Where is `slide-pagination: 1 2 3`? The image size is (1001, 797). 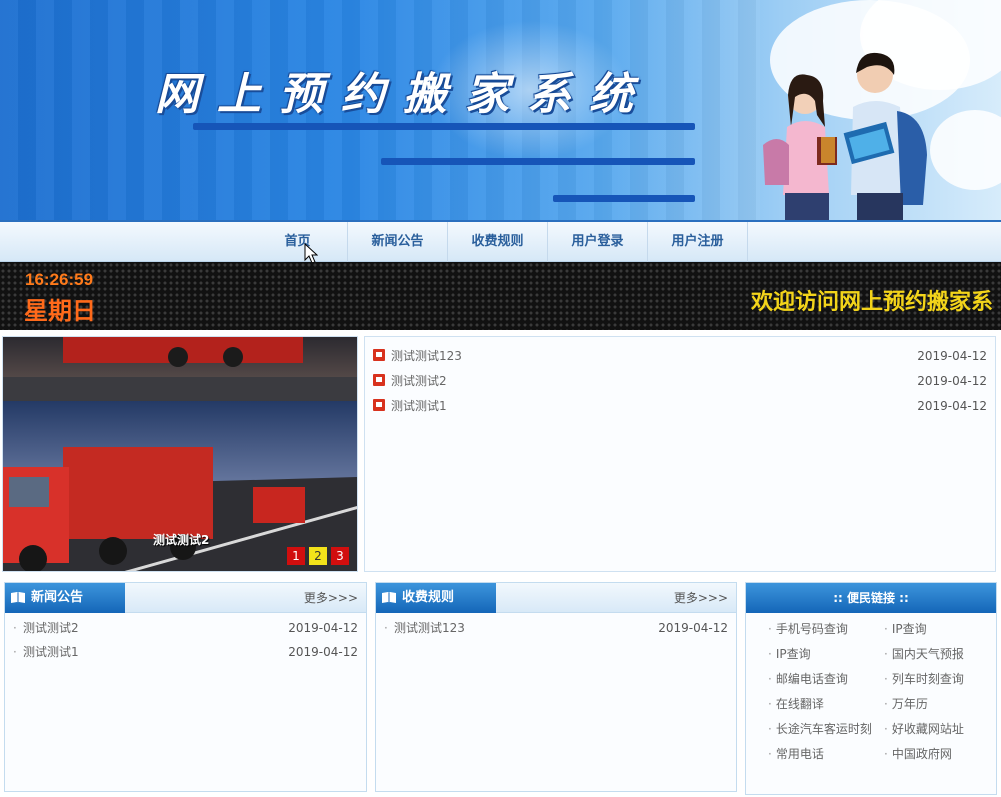 slide-pagination: 1 2 3 is located at coordinates (318, 556).